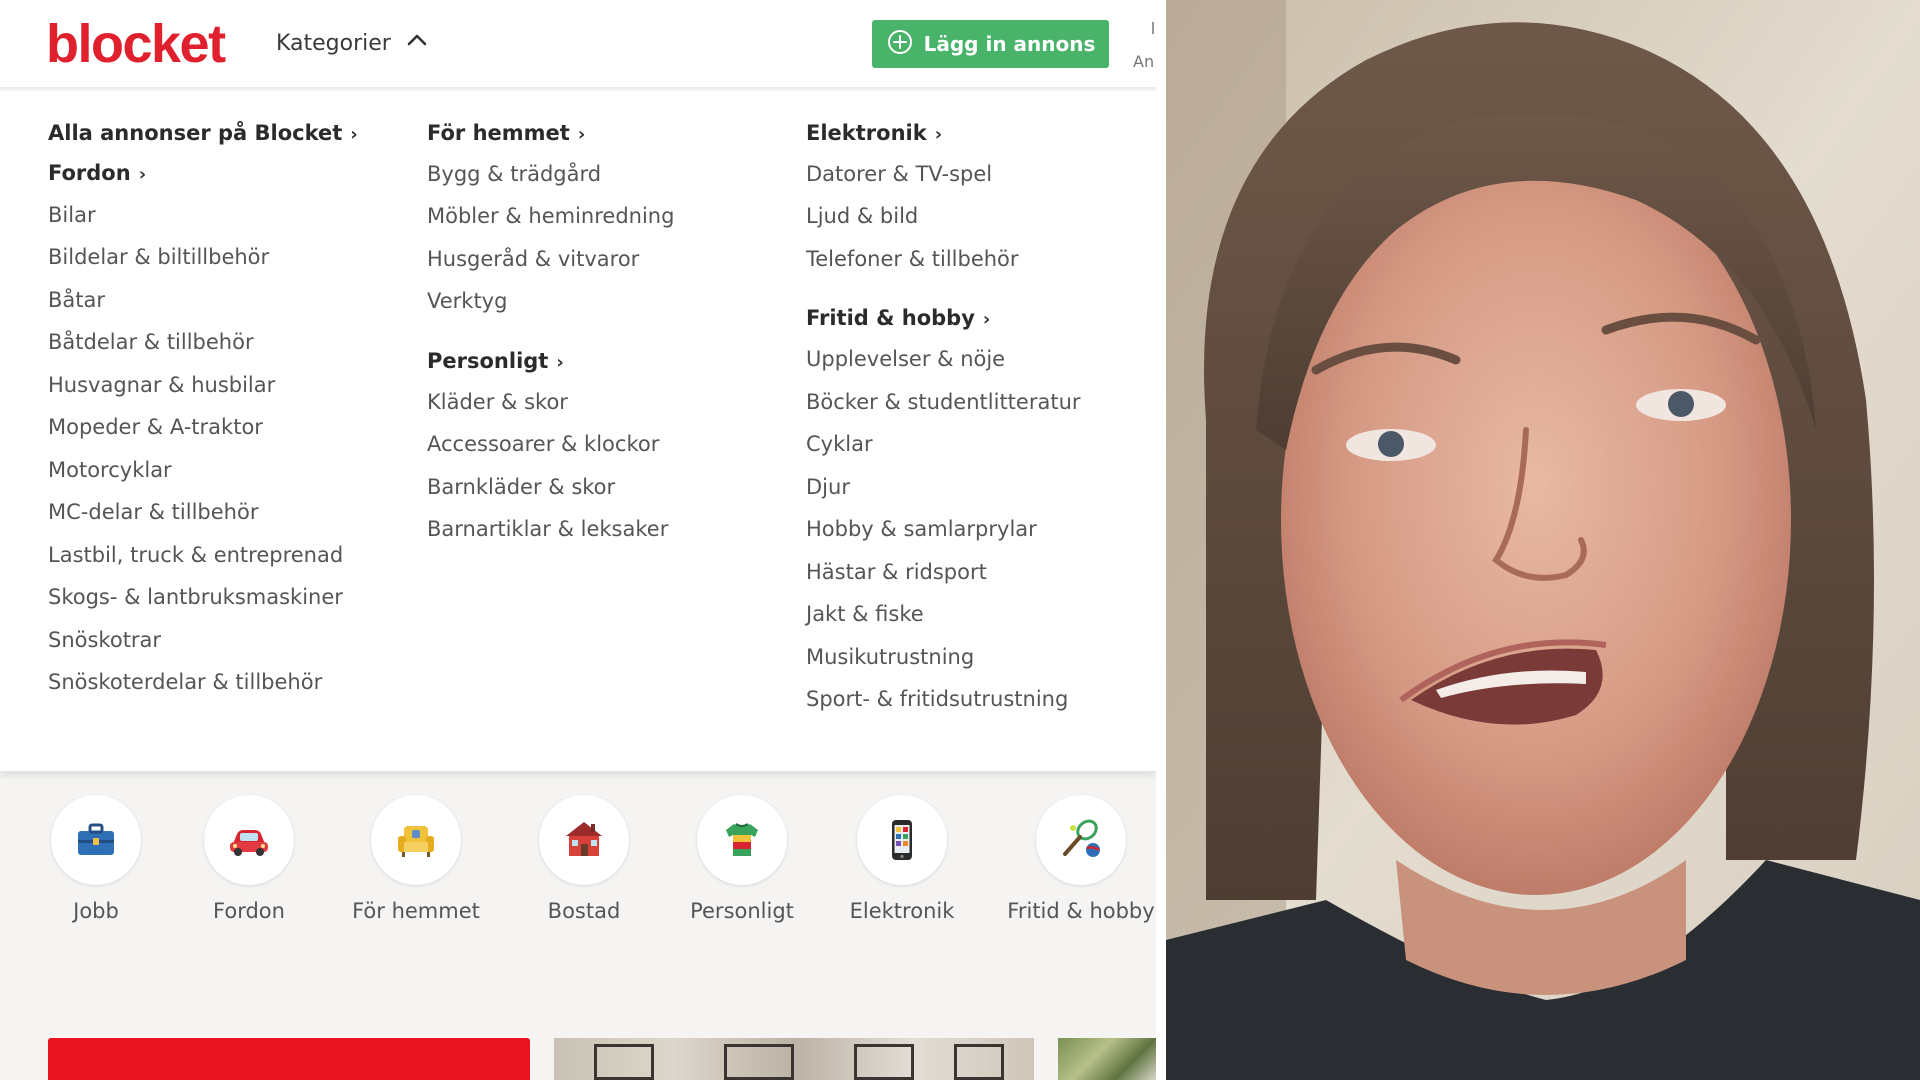  What do you see at coordinates (742, 911) in the screenshot?
I see `category-label: Personligt` at bounding box center [742, 911].